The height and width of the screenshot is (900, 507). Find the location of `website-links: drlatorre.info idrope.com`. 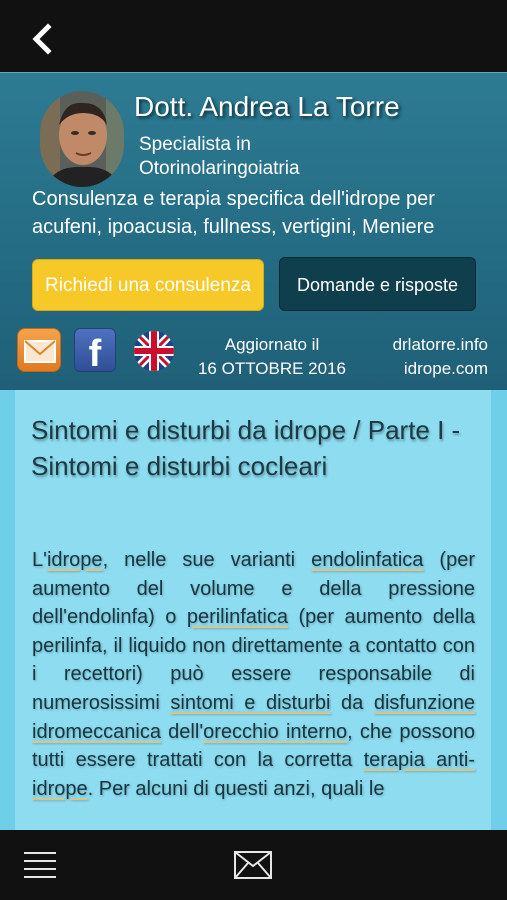

website-links: drlatorre.info idrope.com is located at coordinates (424, 357).